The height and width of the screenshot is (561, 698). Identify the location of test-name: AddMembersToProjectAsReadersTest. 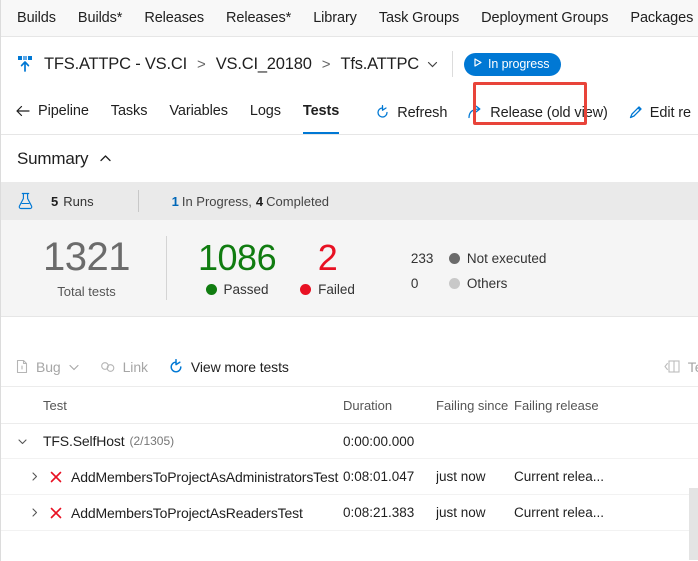
(187, 512).